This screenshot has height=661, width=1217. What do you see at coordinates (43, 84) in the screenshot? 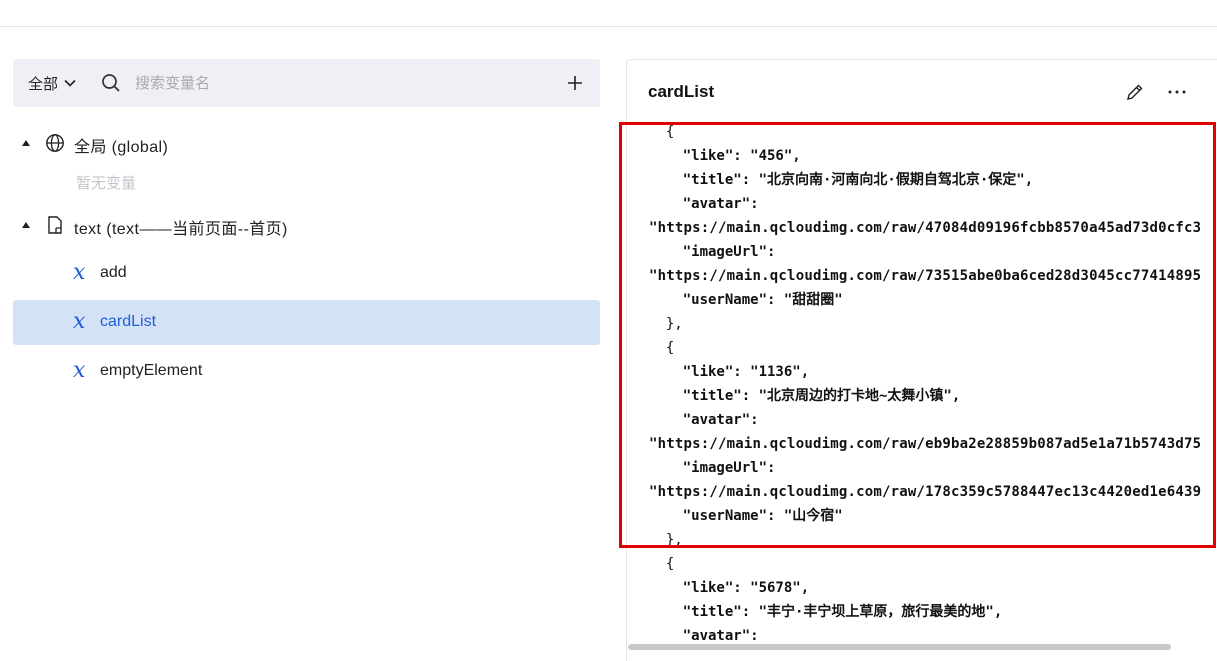
I see `scope-label: 全部` at bounding box center [43, 84].